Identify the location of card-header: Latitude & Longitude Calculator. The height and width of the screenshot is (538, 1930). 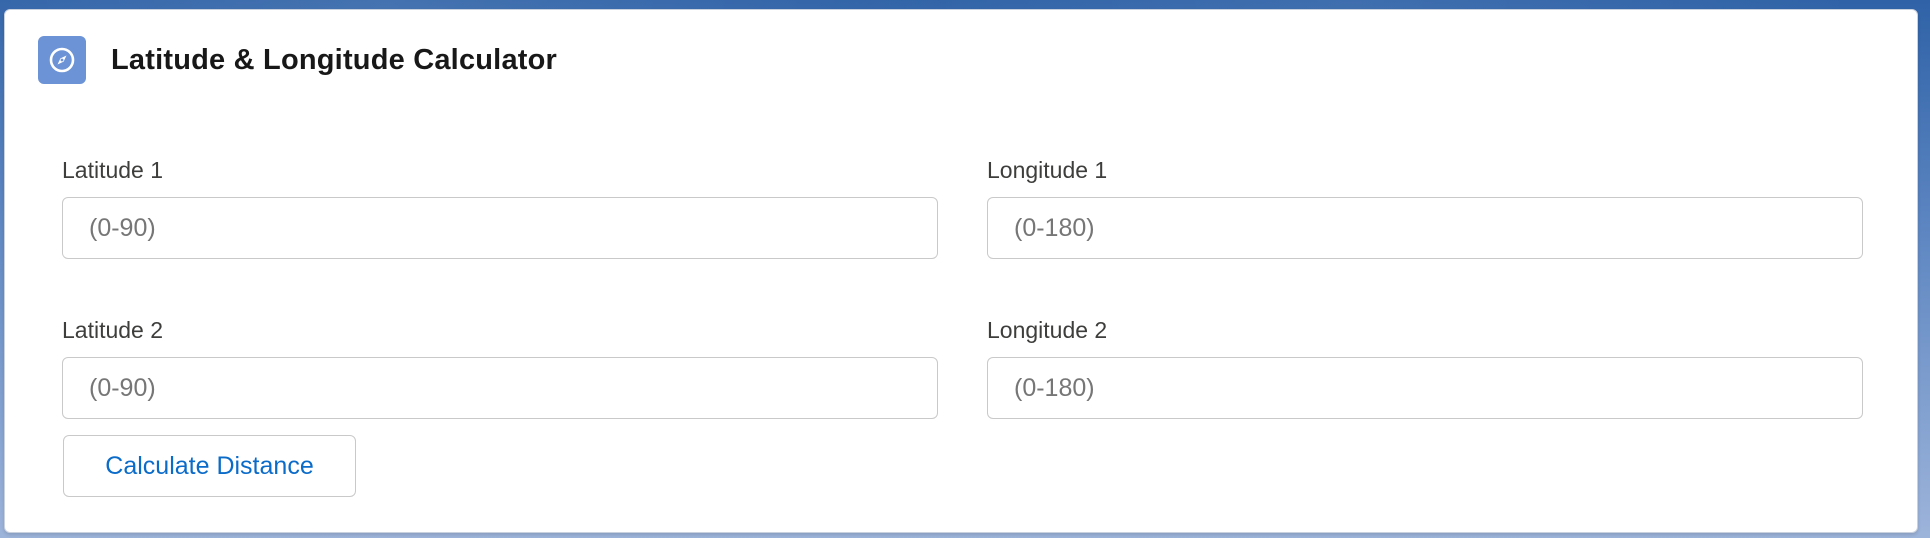
(297, 60).